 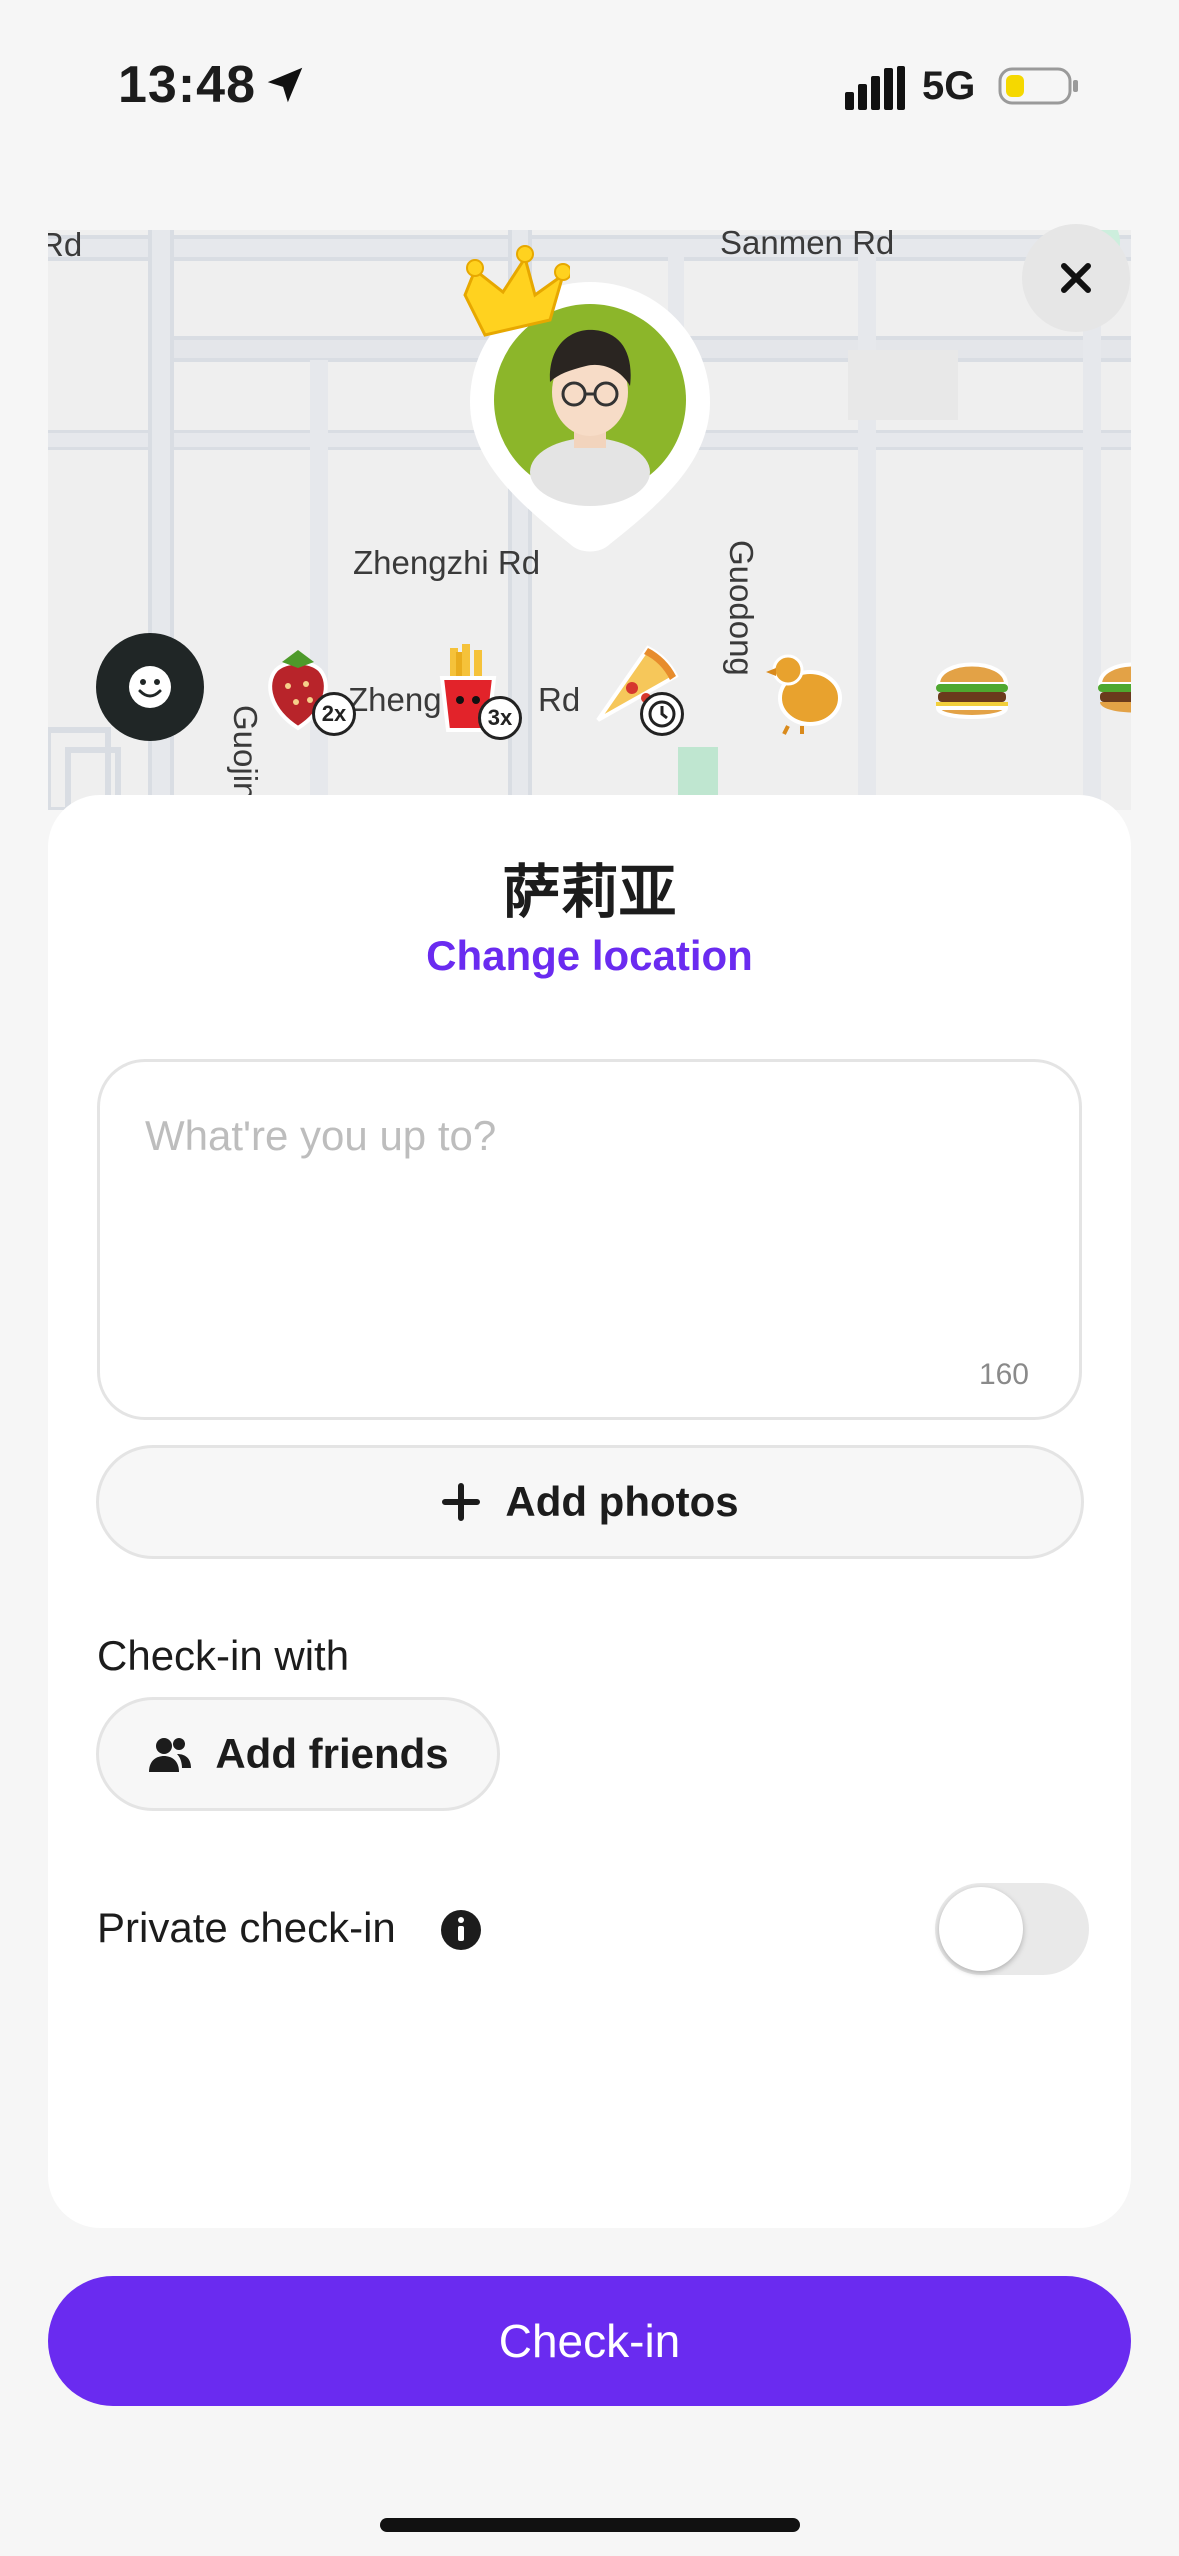 I want to click on close-icon, so click(x=1076, y=278).